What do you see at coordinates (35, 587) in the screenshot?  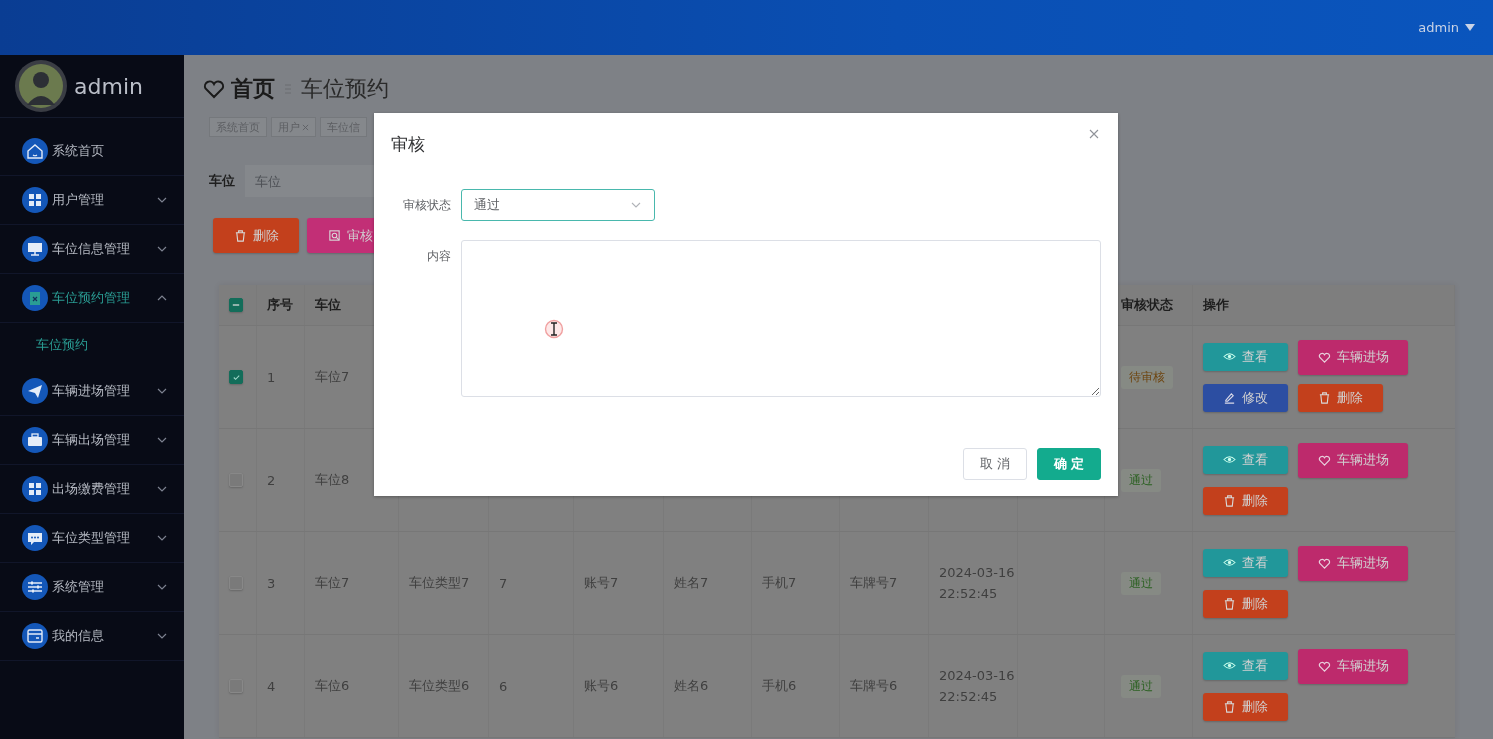 I see `sliders-icon` at bounding box center [35, 587].